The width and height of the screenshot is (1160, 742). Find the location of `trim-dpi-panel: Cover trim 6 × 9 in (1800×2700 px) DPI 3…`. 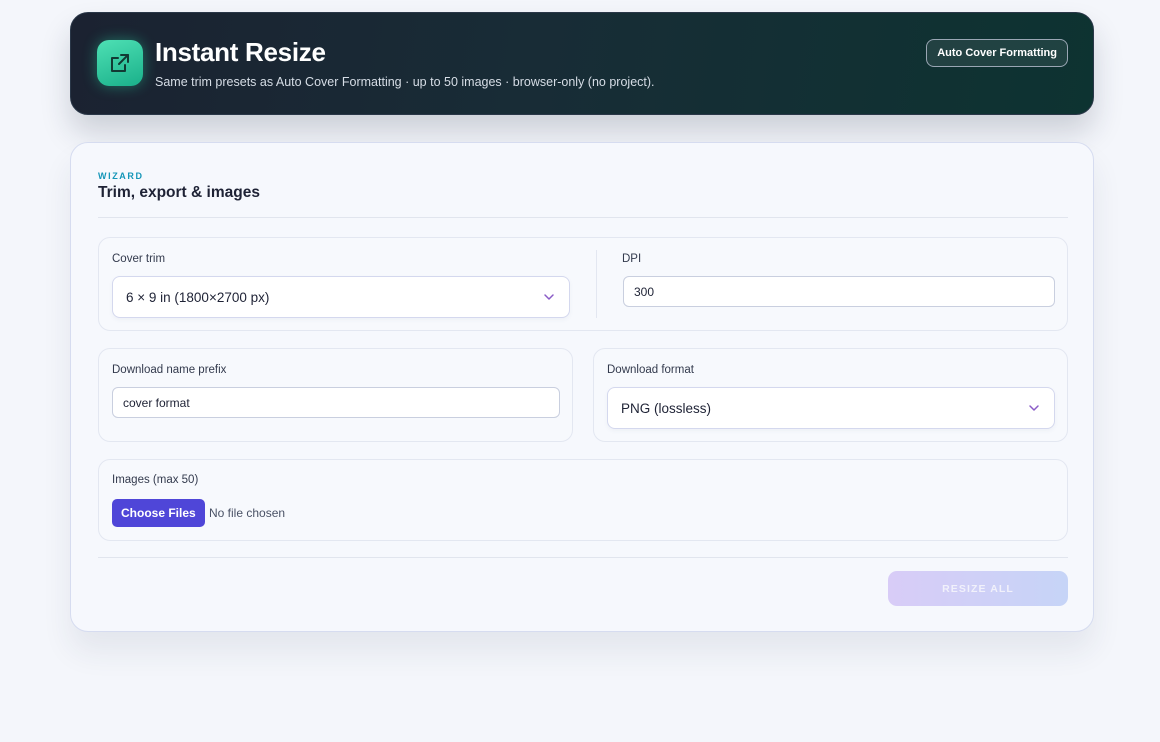

trim-dpi-panel: Cover trim 6 × 9 in (1800×2700 px) DPI 3… is located at coordinates (583, 284).